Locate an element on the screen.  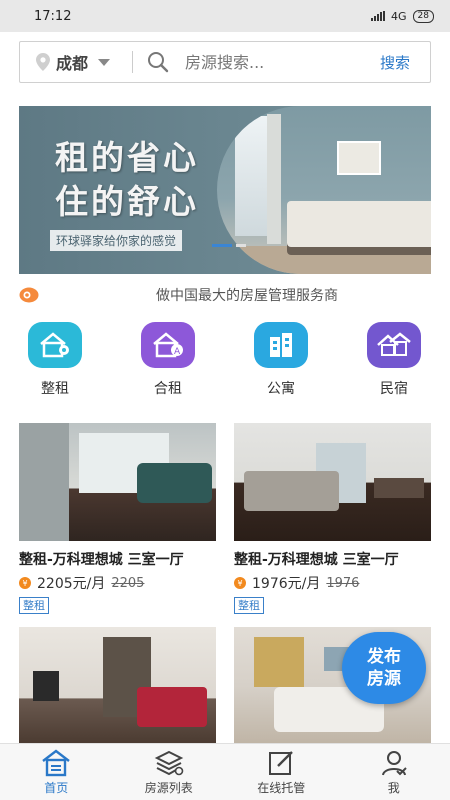
carousel-dot-active is located at coordinates (222, 245).